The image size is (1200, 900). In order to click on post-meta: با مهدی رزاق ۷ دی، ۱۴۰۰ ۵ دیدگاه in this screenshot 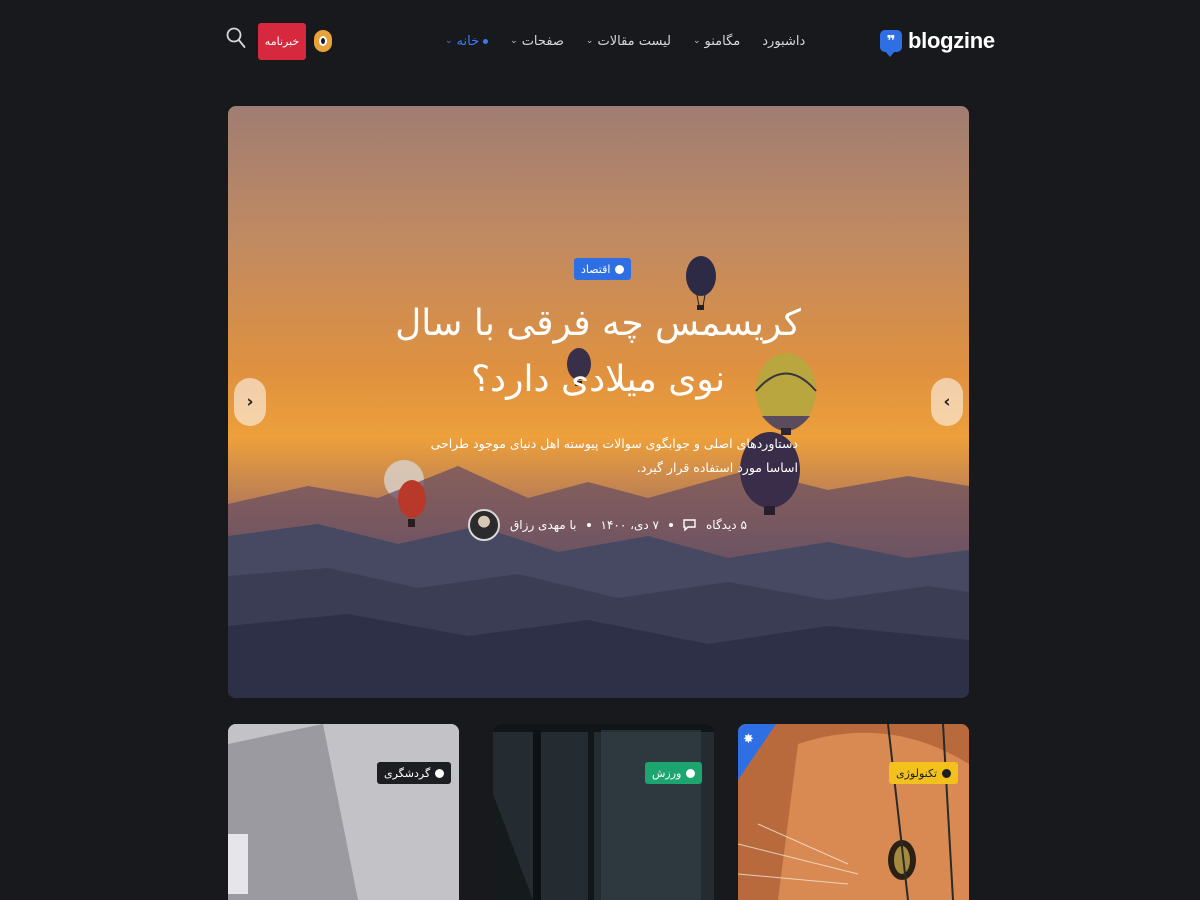, I will do `click(607, 525)`.